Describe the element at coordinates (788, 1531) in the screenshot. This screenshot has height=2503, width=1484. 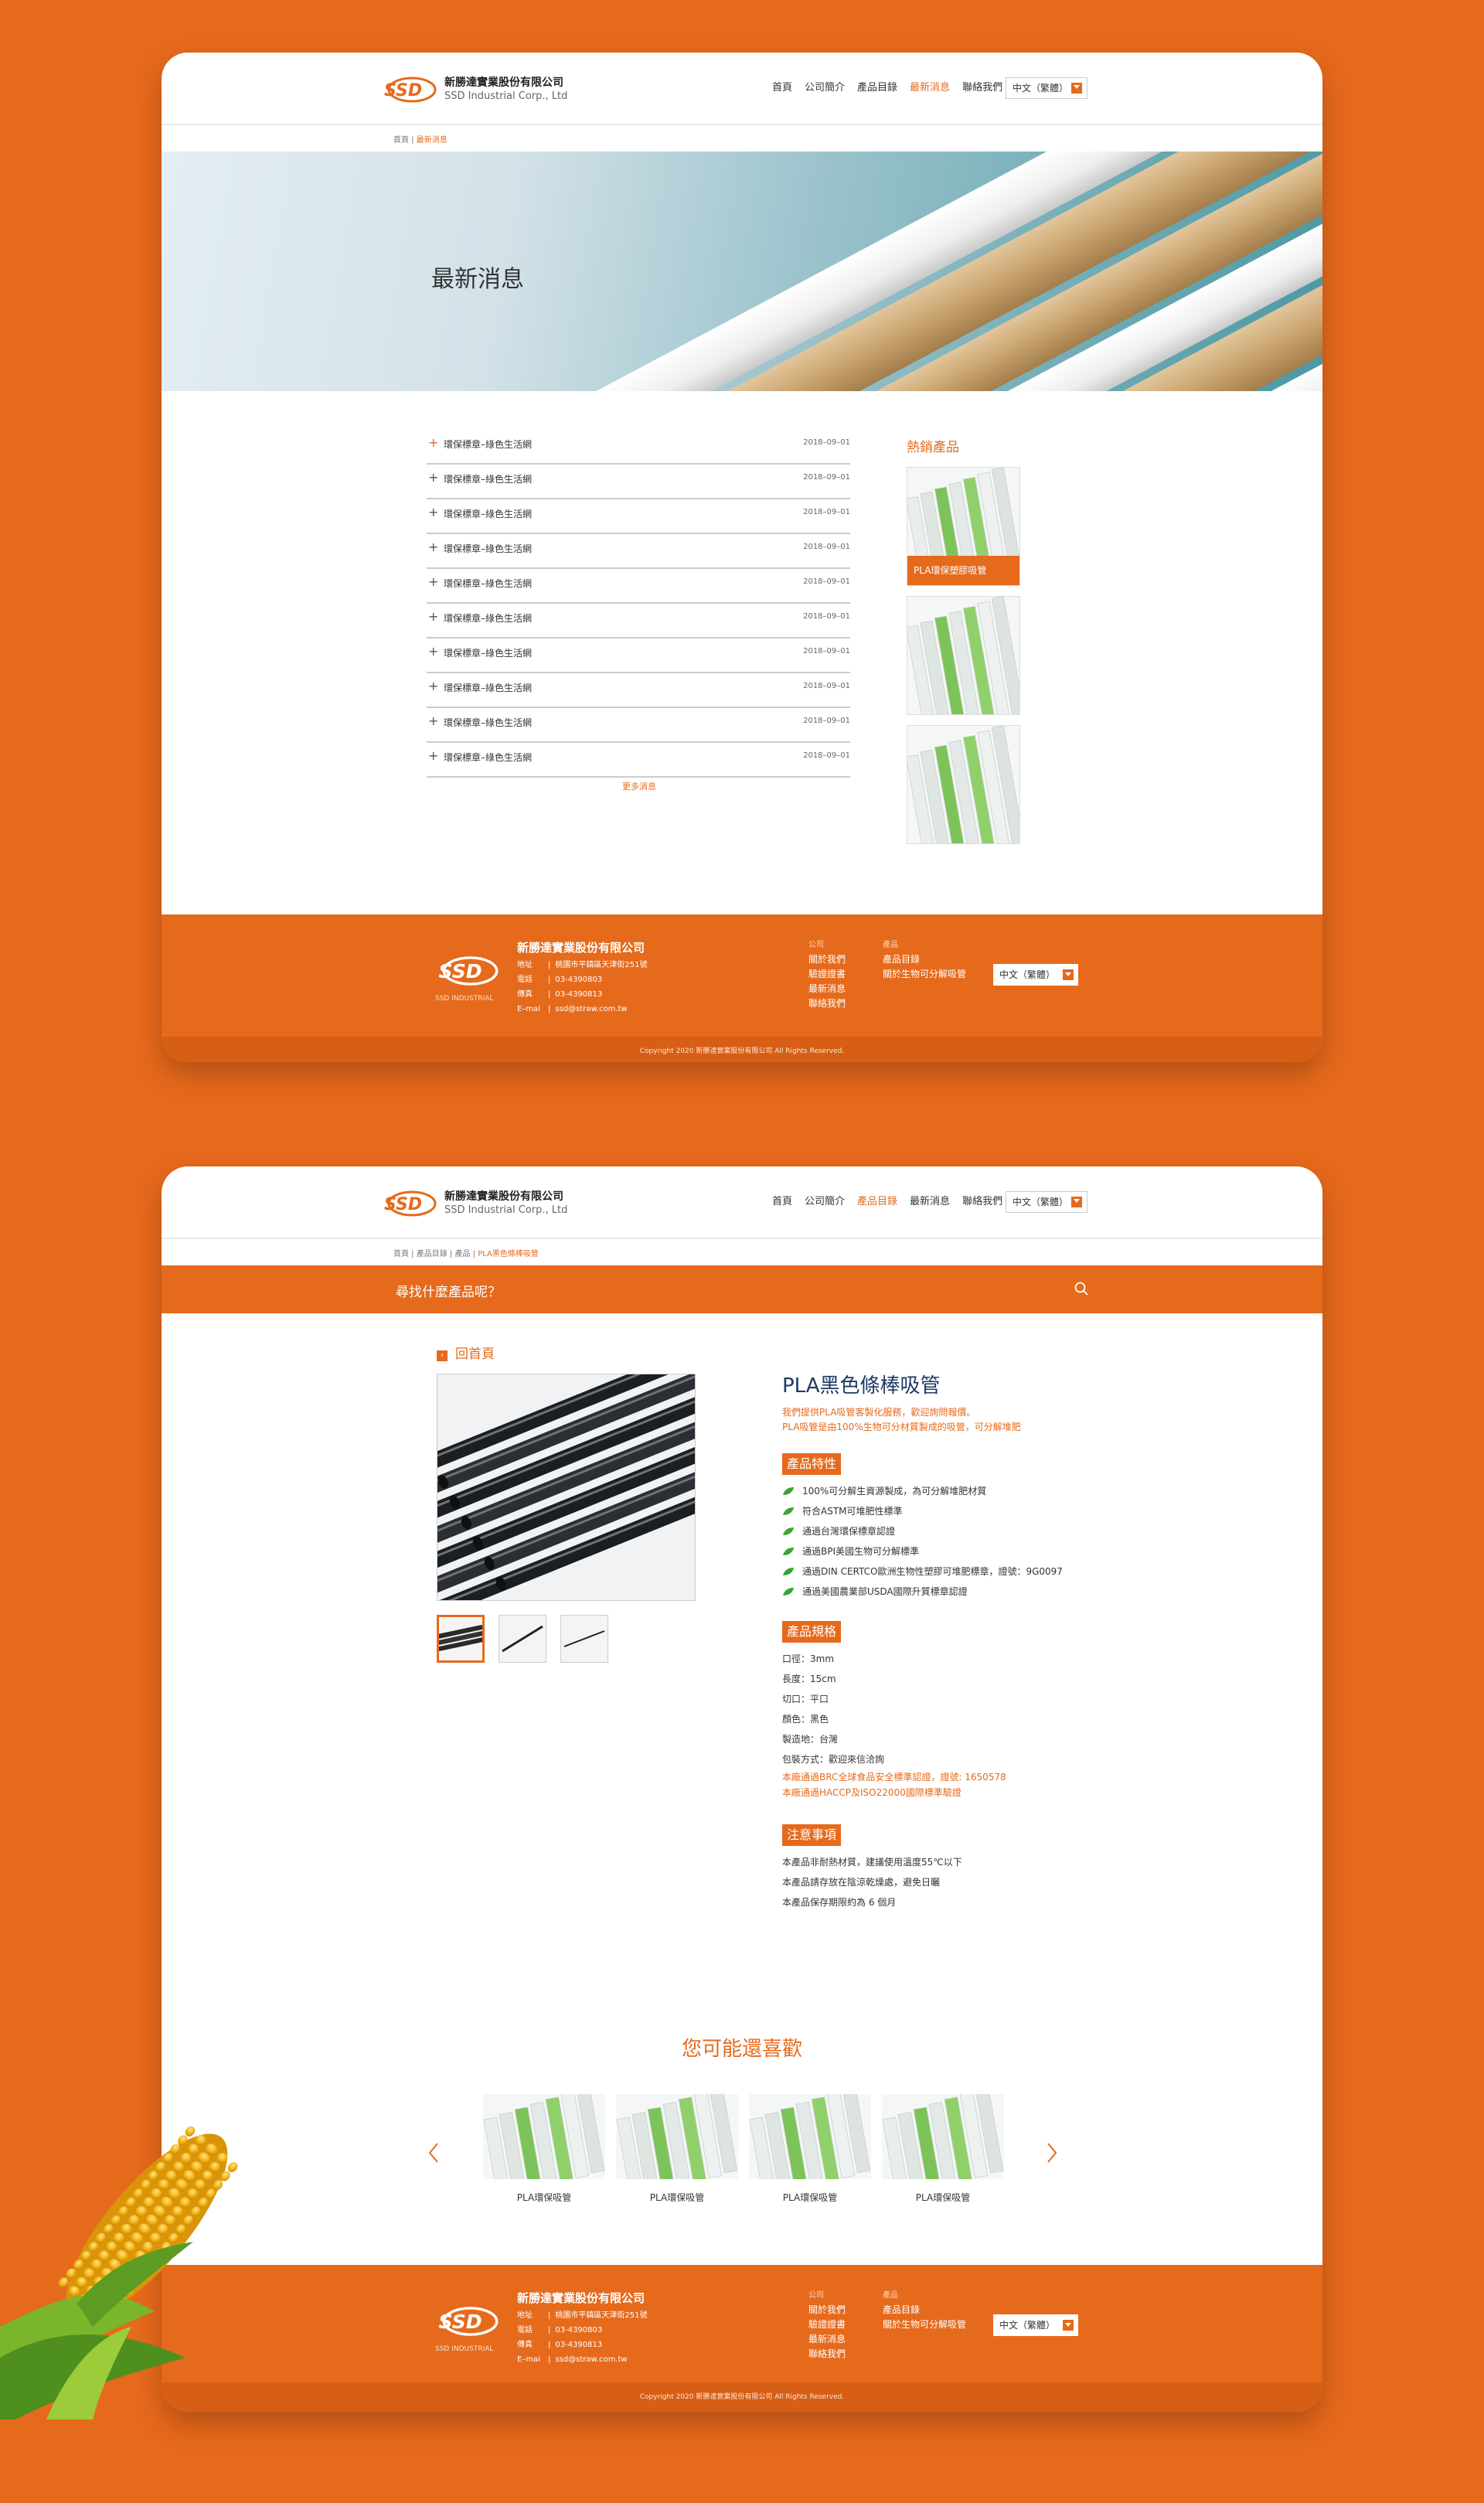
I see `leaf-icon` at that location.